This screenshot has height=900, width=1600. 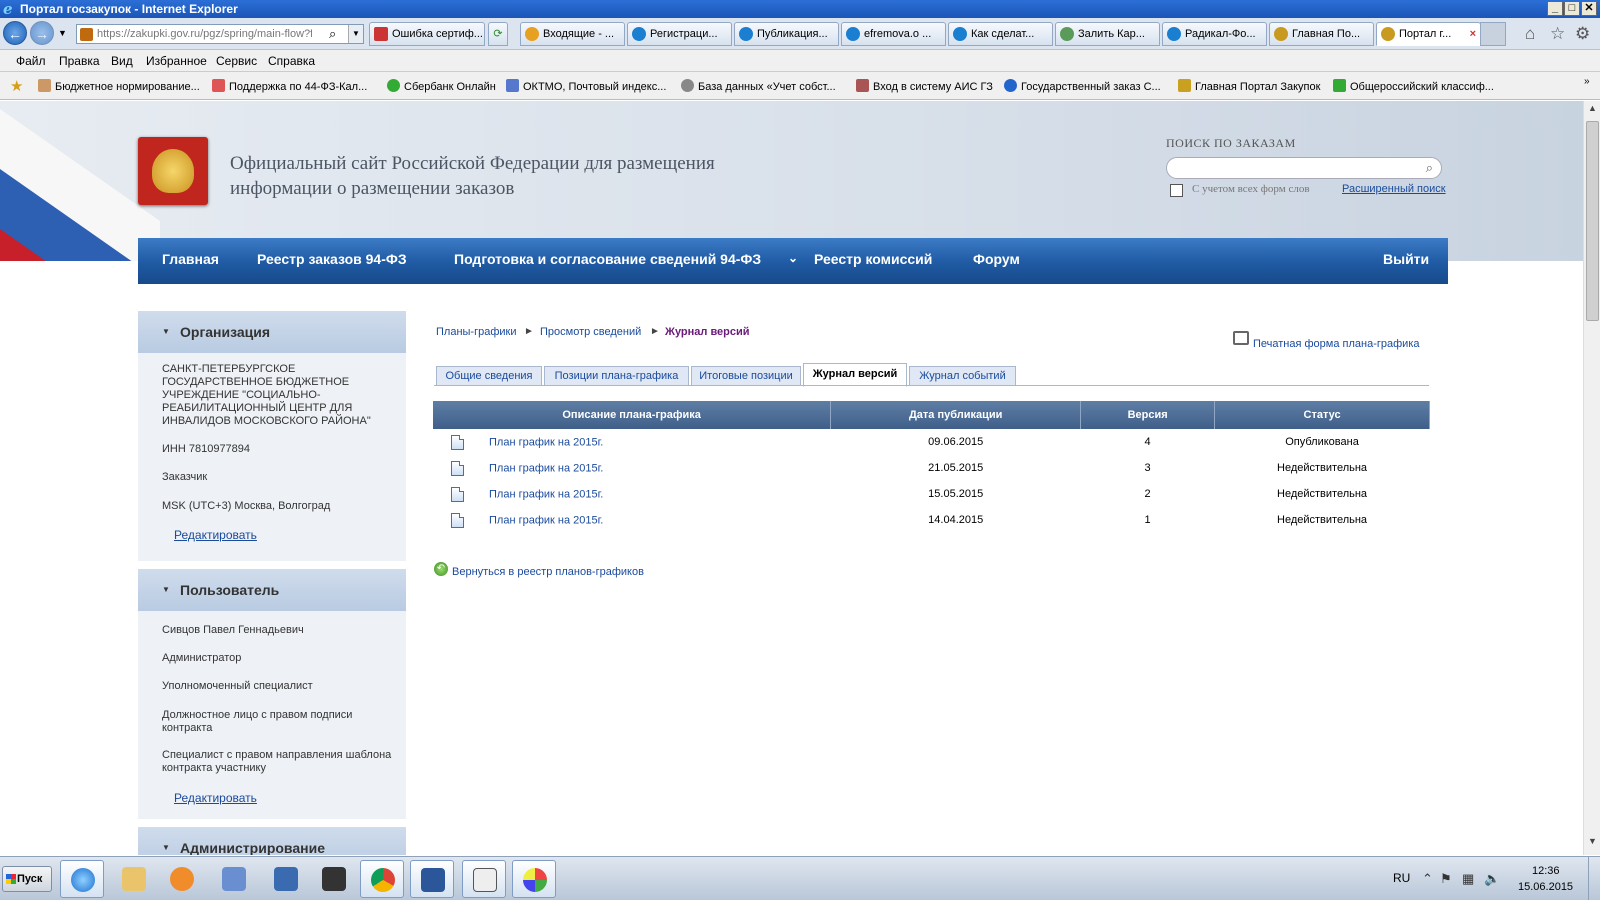 I want to click on tab-totals: Итоговые позиции, so click(x=746, y=376).